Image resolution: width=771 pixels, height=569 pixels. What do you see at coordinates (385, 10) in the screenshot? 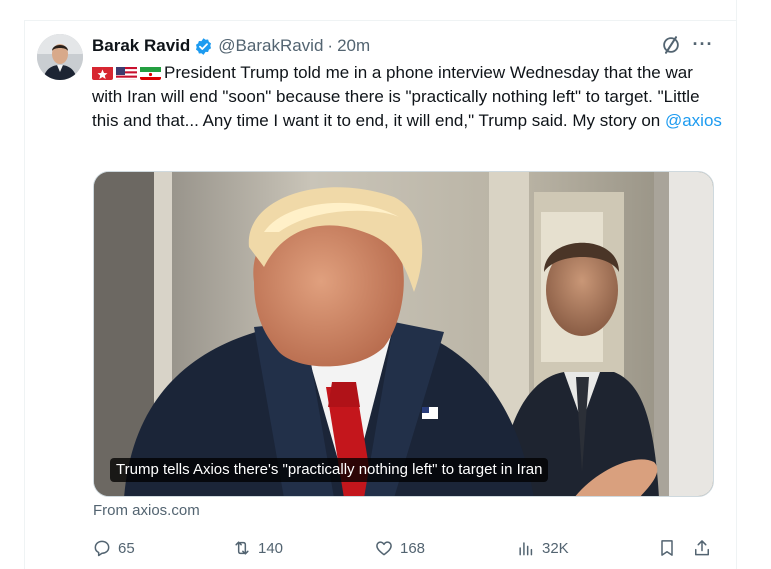
I see `previous-post-edge` at bounding box center [385, 10].